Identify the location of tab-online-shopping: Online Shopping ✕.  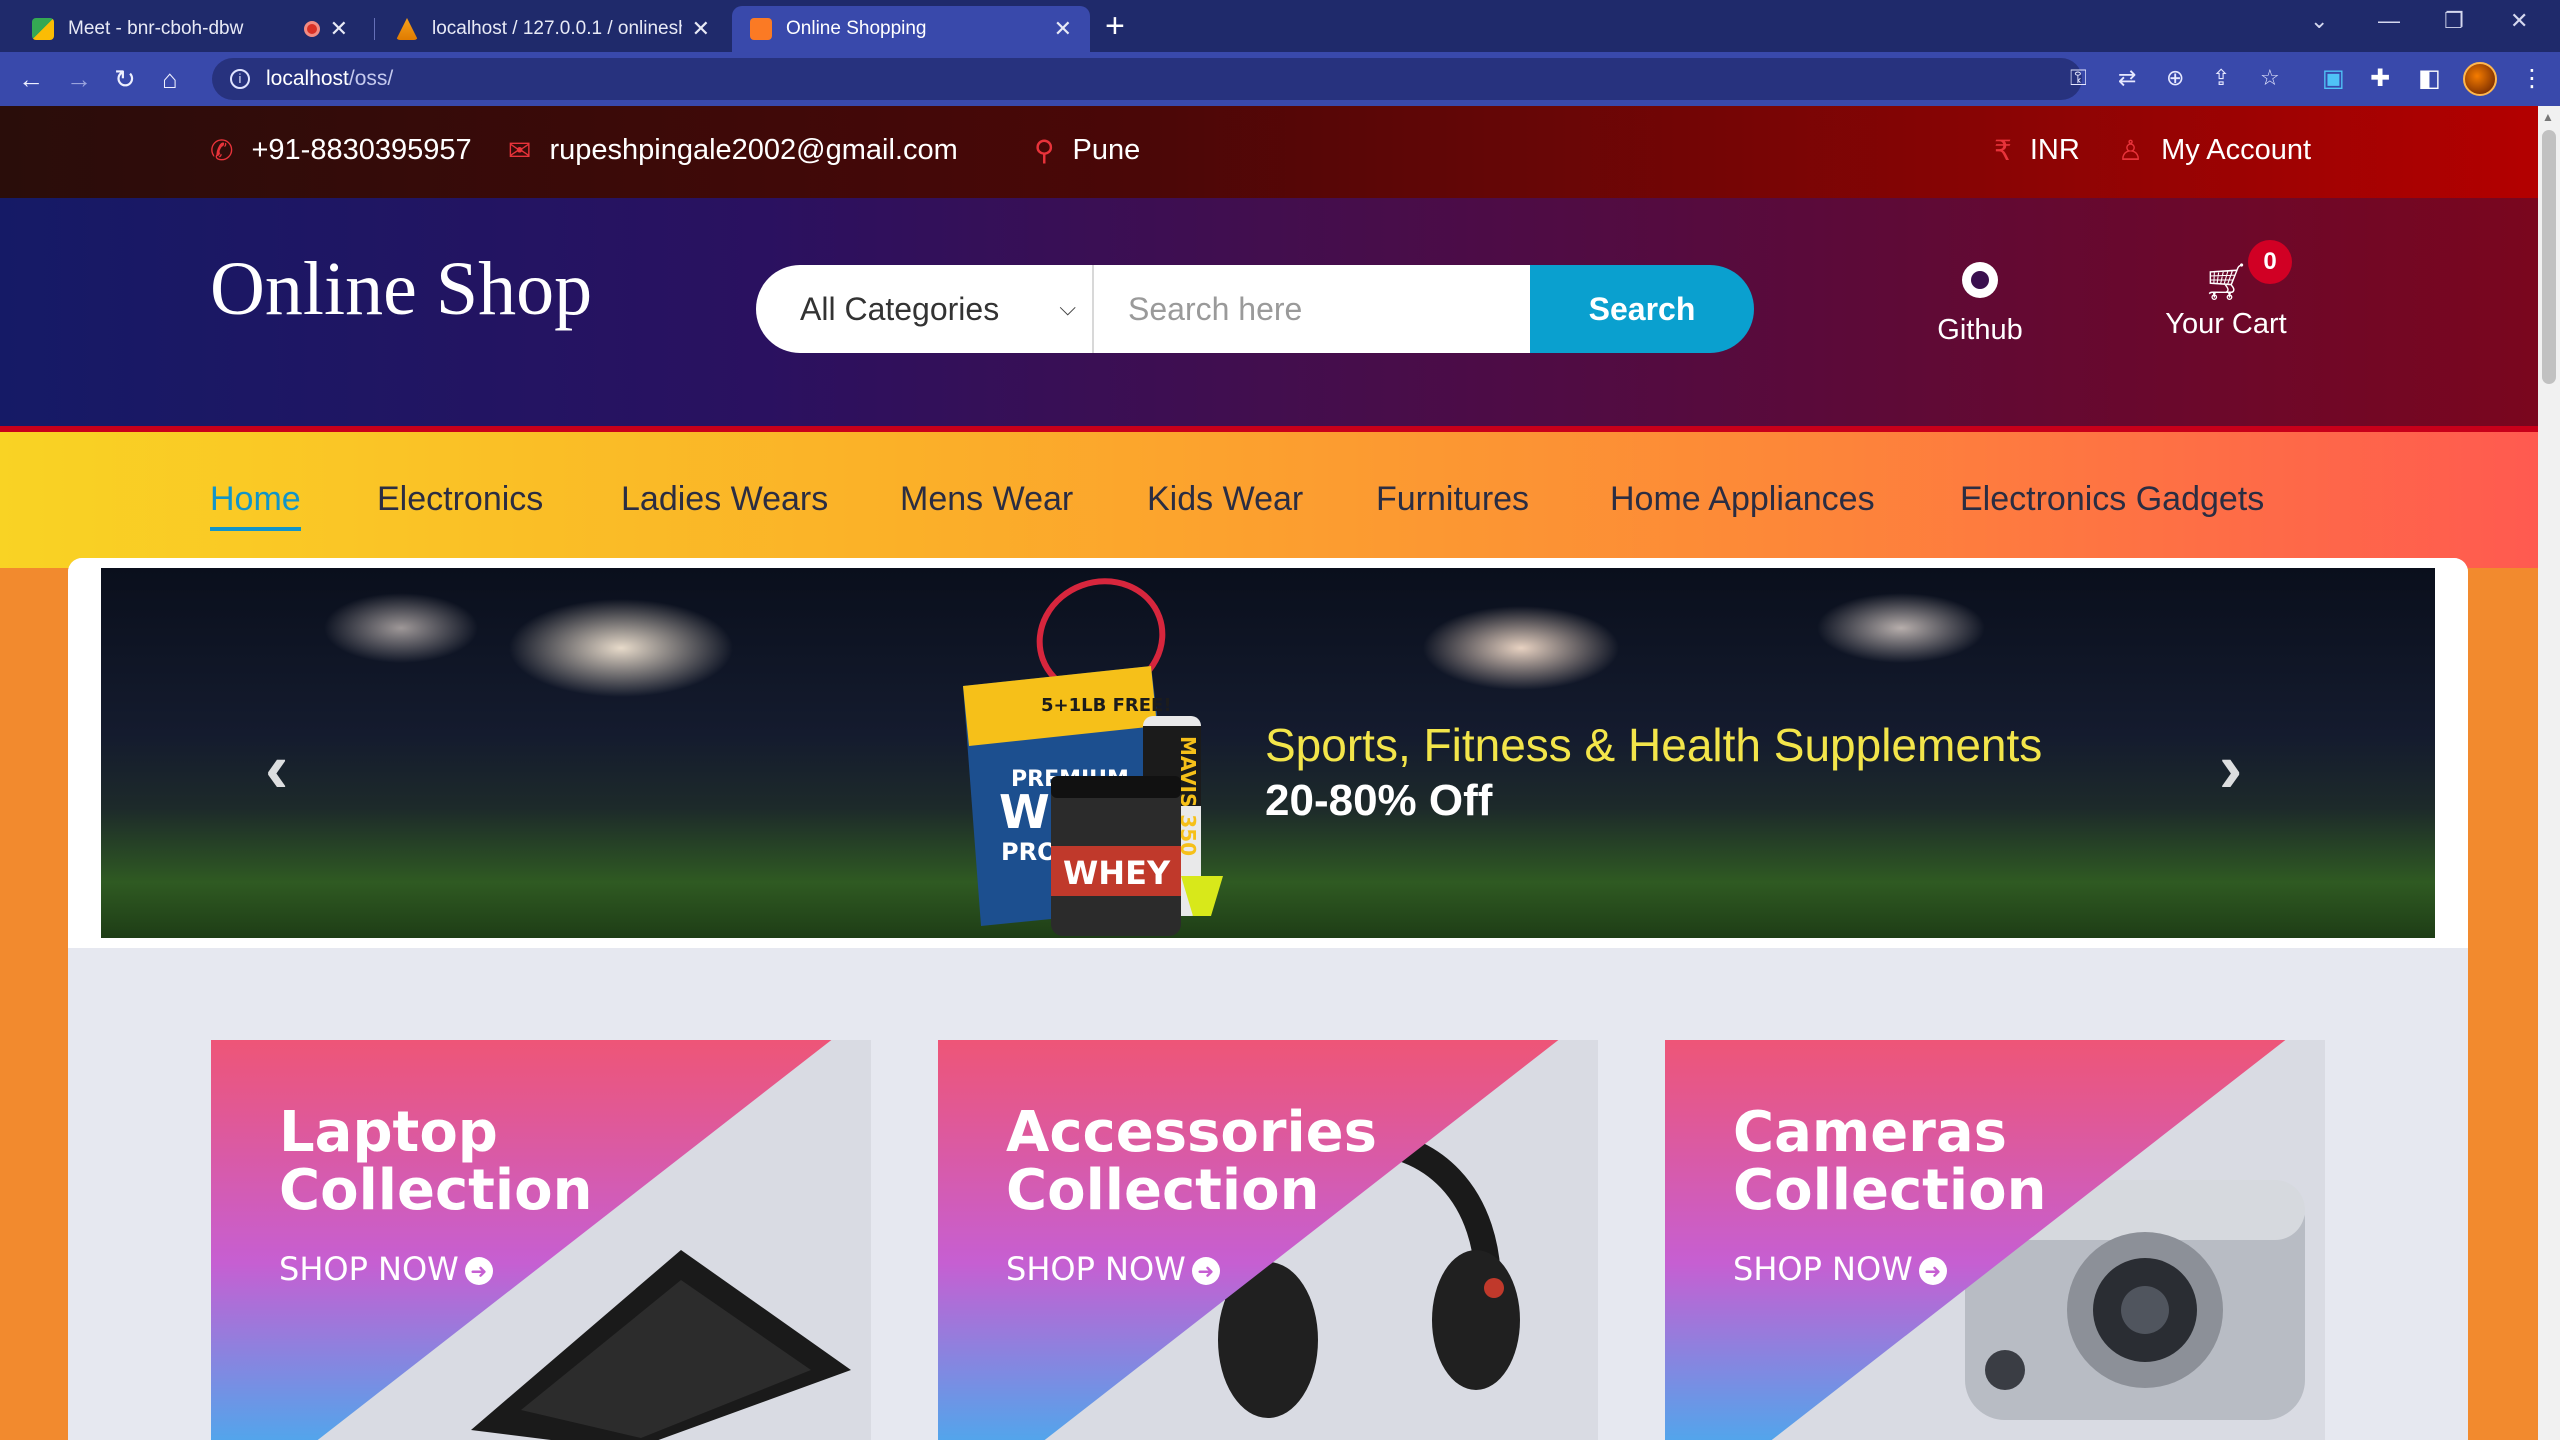
(911, 29).